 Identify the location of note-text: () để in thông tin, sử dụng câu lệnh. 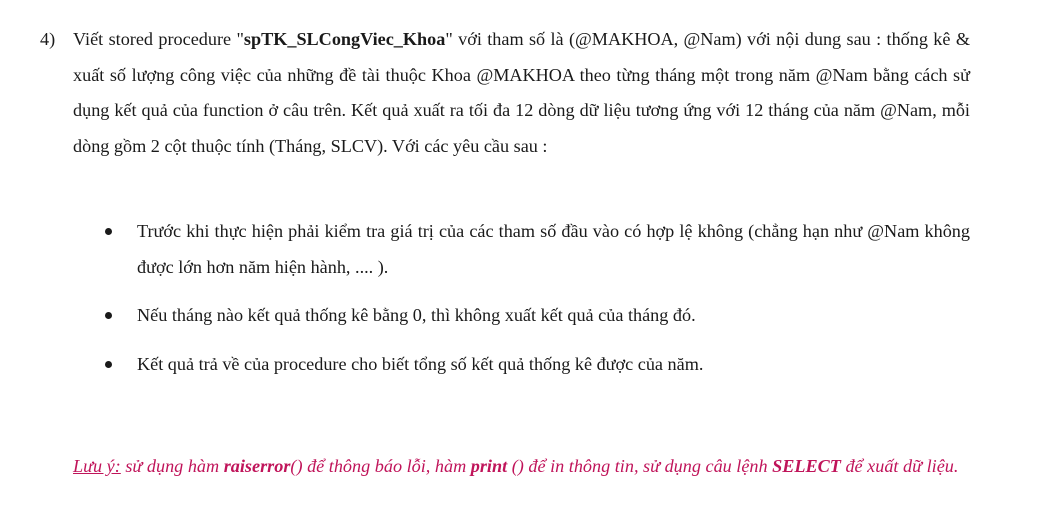
(640, 466).